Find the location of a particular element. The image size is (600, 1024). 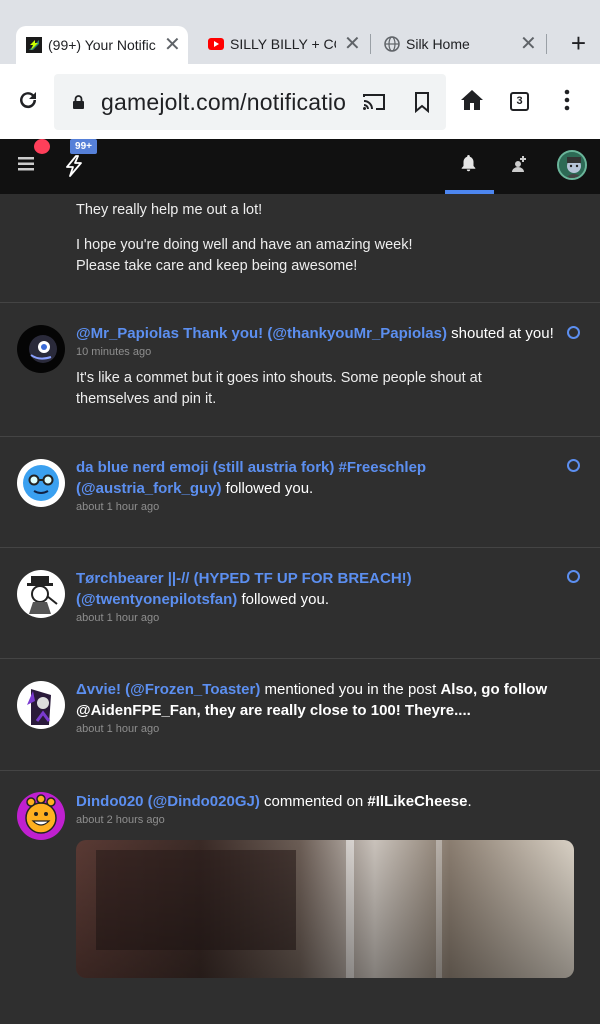

tab-title: Silk Home is located at coordinates (438, 44).